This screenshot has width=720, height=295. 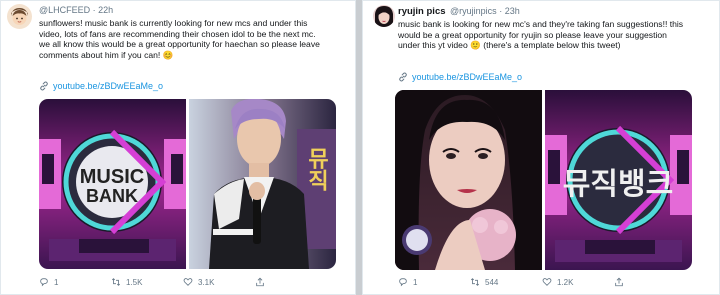 I want to click on logo-text-bank: BANK, so click(x=112, y=196).